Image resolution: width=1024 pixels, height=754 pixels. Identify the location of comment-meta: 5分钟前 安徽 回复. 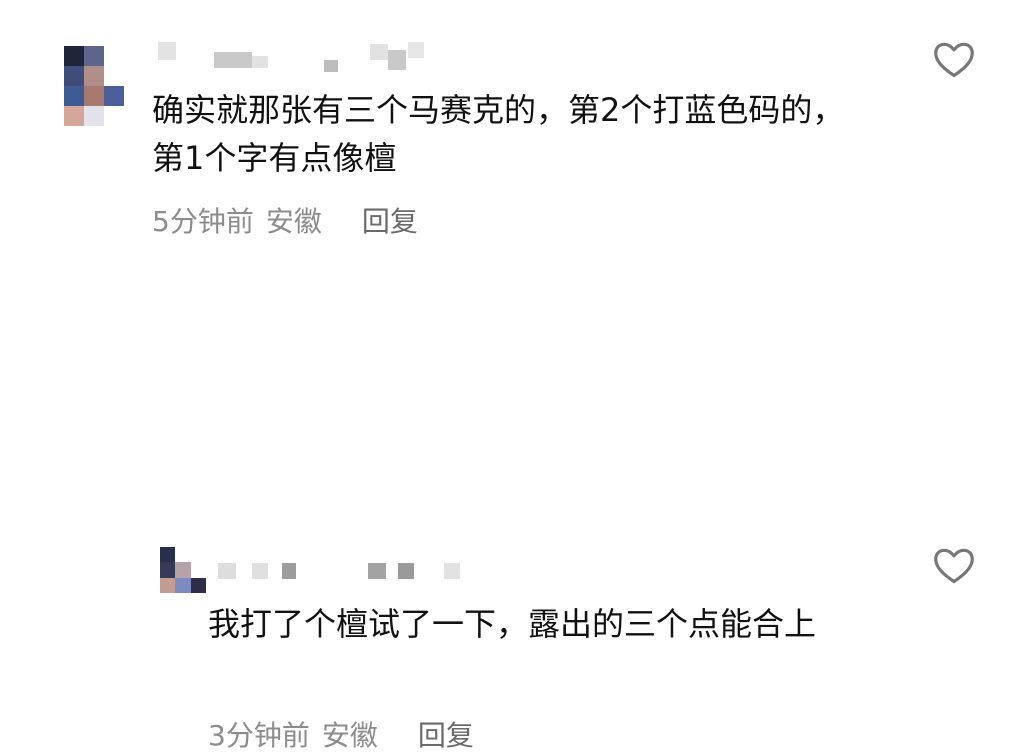
(285, 222).